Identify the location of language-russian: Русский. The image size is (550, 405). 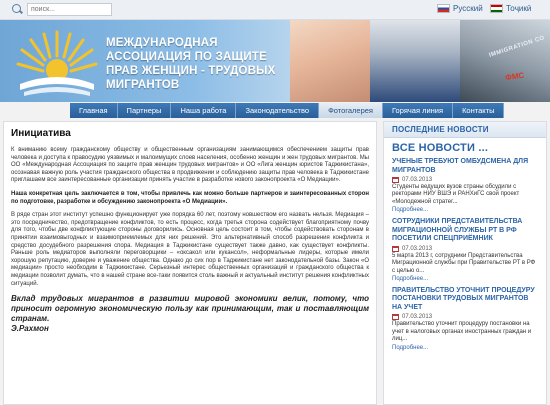
(460, 8).